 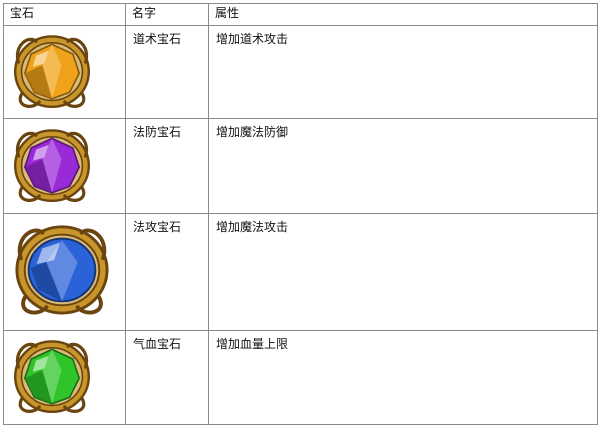 What do you see at coordinates (64, 14) in the screenshot?
I see `header-gem: 宝石` at bounding box center [64, 14].